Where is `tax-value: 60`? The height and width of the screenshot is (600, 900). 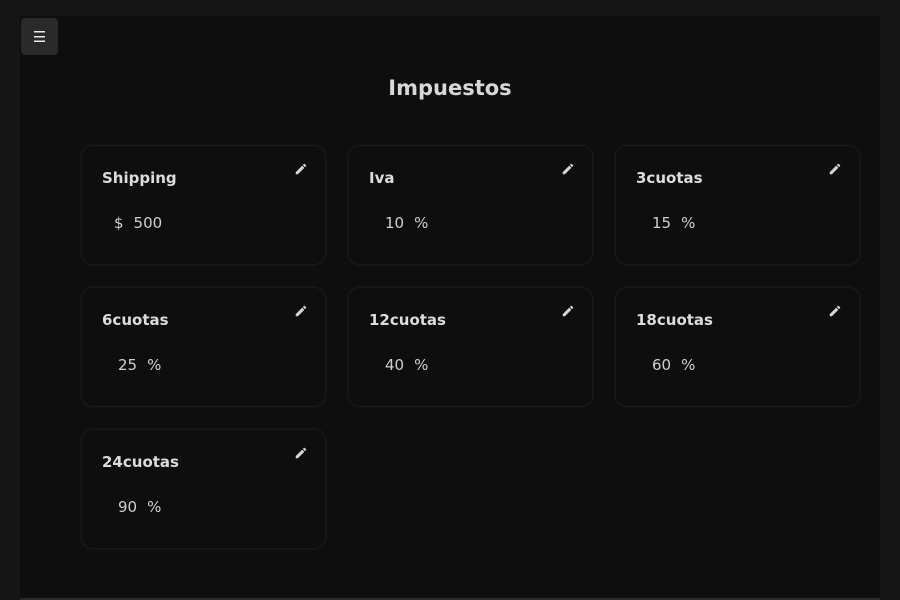 tax-value: 60 is located at coordinates (662, 365).